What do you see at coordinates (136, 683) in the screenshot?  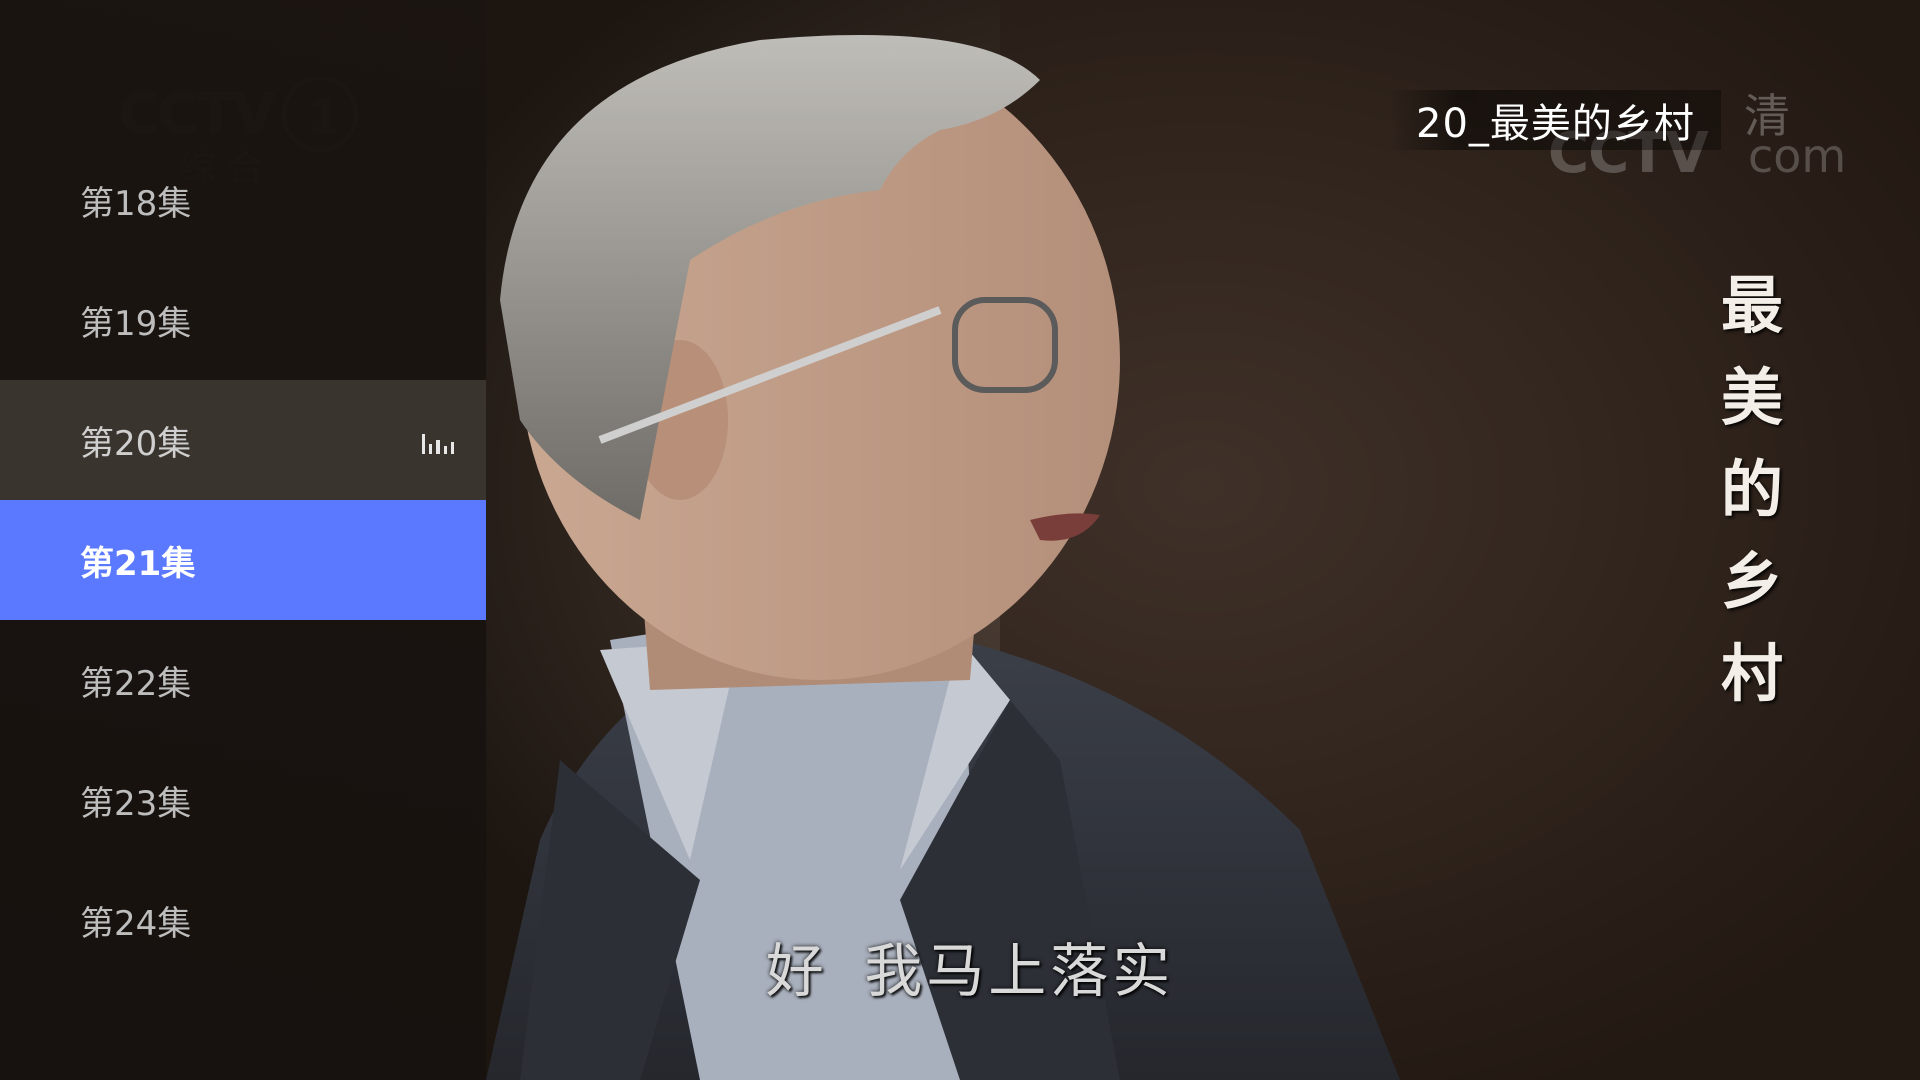 I see `episode-label: 第22集` at bounding box center [136, 683].